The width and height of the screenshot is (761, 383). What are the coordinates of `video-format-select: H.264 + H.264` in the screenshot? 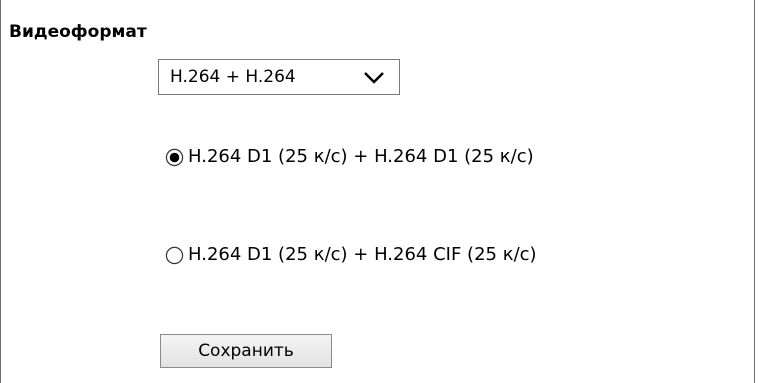 It's located at (279, 77).